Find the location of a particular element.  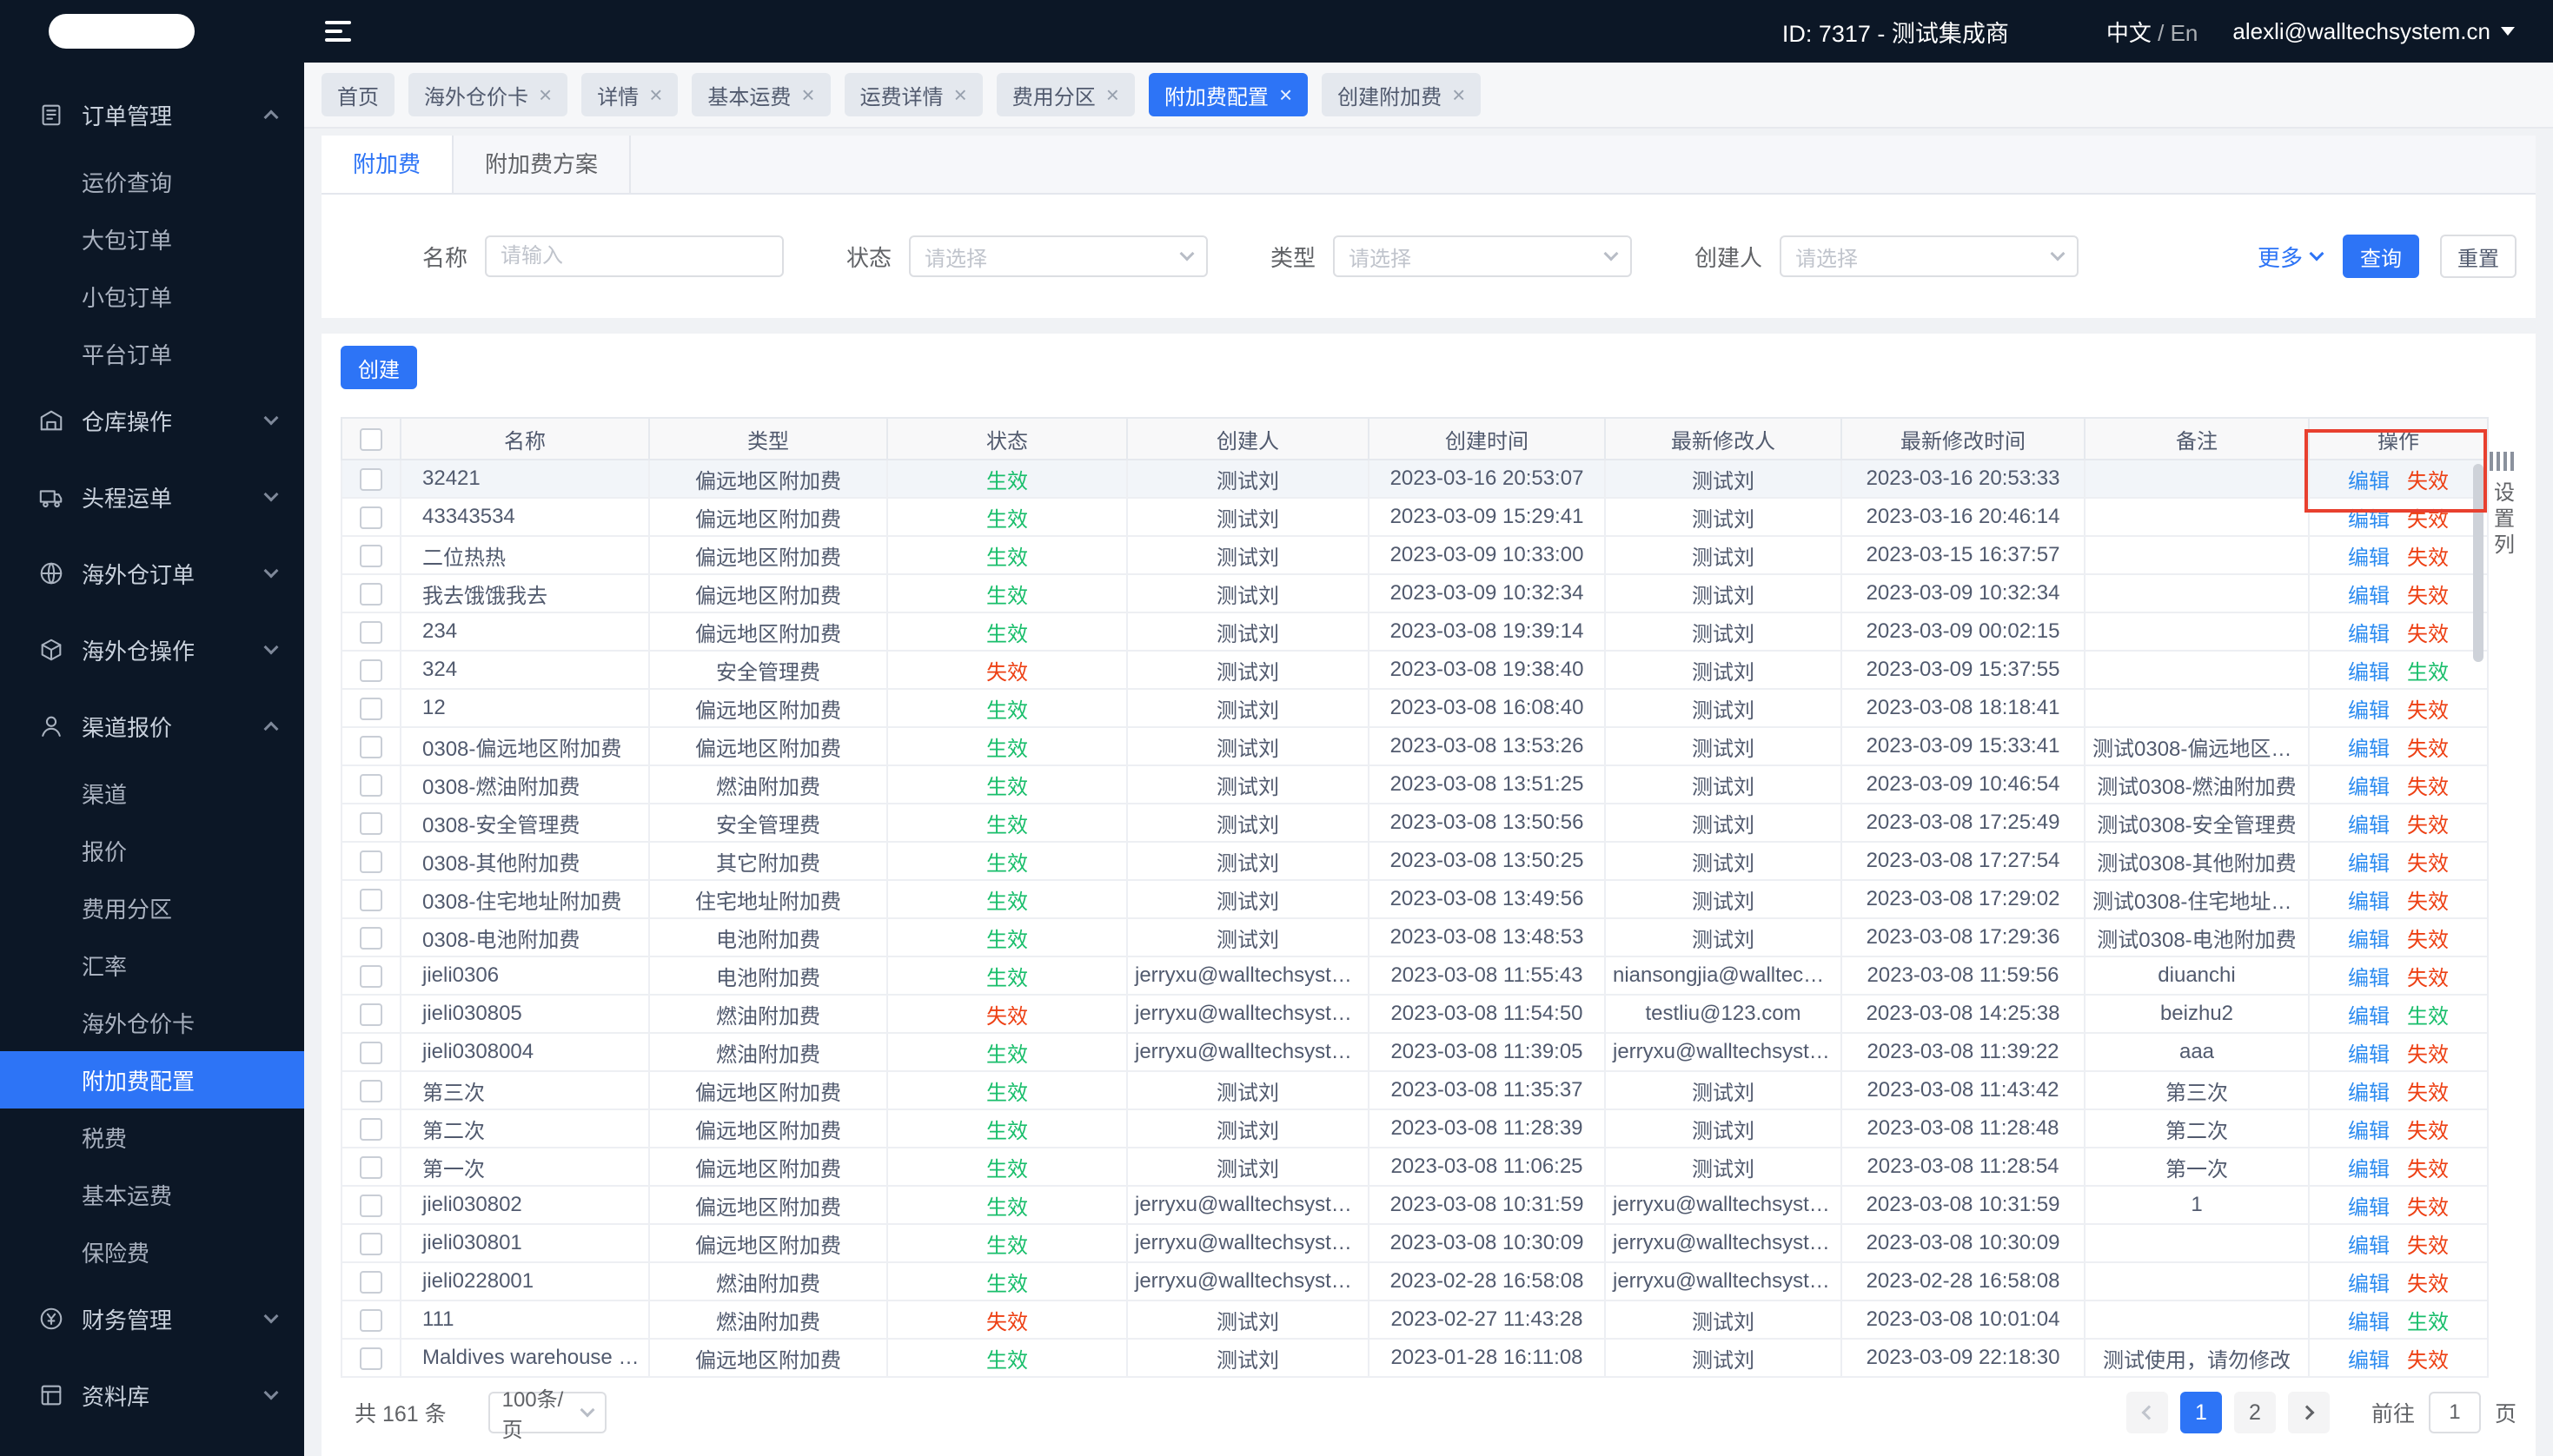

language-switcher: 中文 / En is located at coordinates (2152, 32).